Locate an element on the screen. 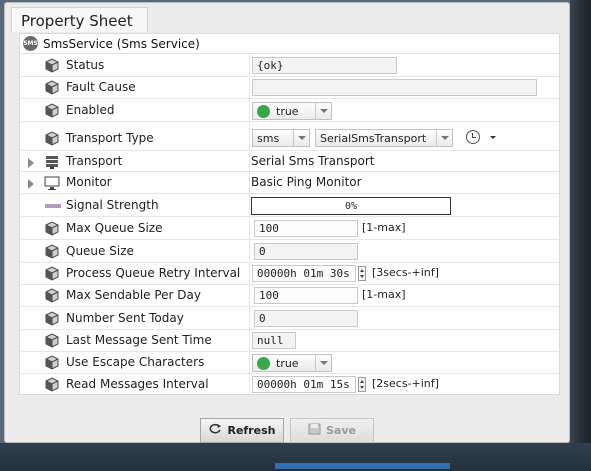 The image size is (591, 471). retry-interval-input: 00000h 01m 30s is located at coordinates (304, 273).